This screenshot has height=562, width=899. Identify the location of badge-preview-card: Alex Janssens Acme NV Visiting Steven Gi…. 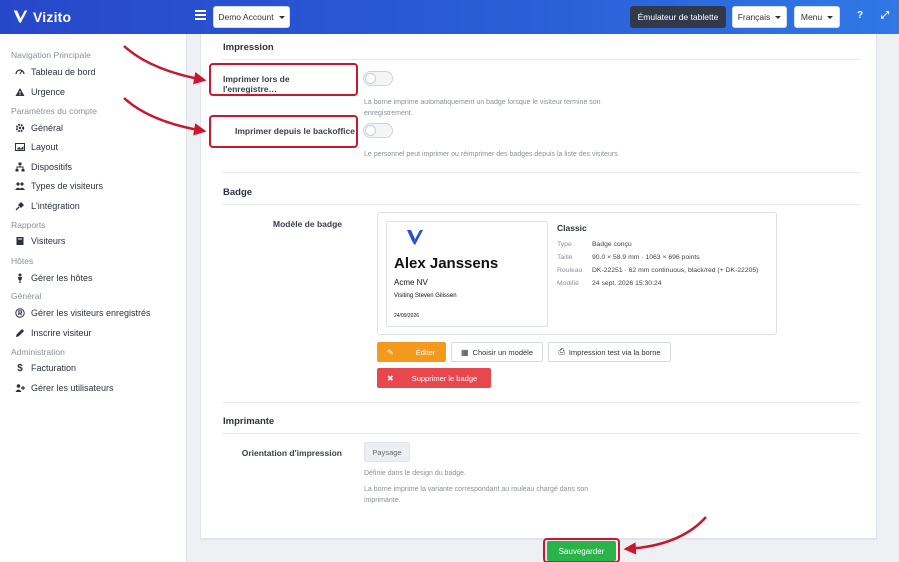
(467, 274).